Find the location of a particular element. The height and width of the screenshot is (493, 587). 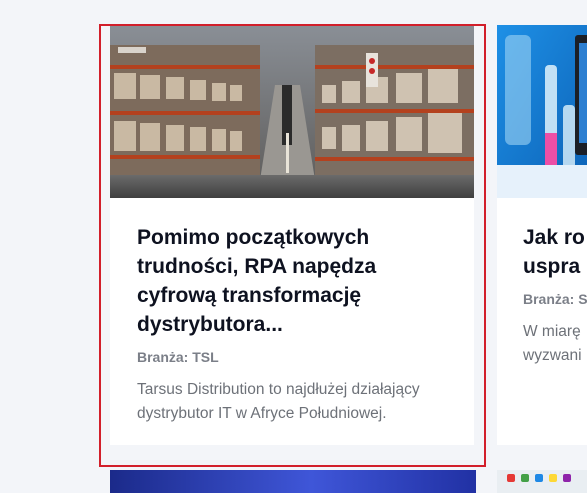

next-card-image-side is located at coordinates (542, 481).